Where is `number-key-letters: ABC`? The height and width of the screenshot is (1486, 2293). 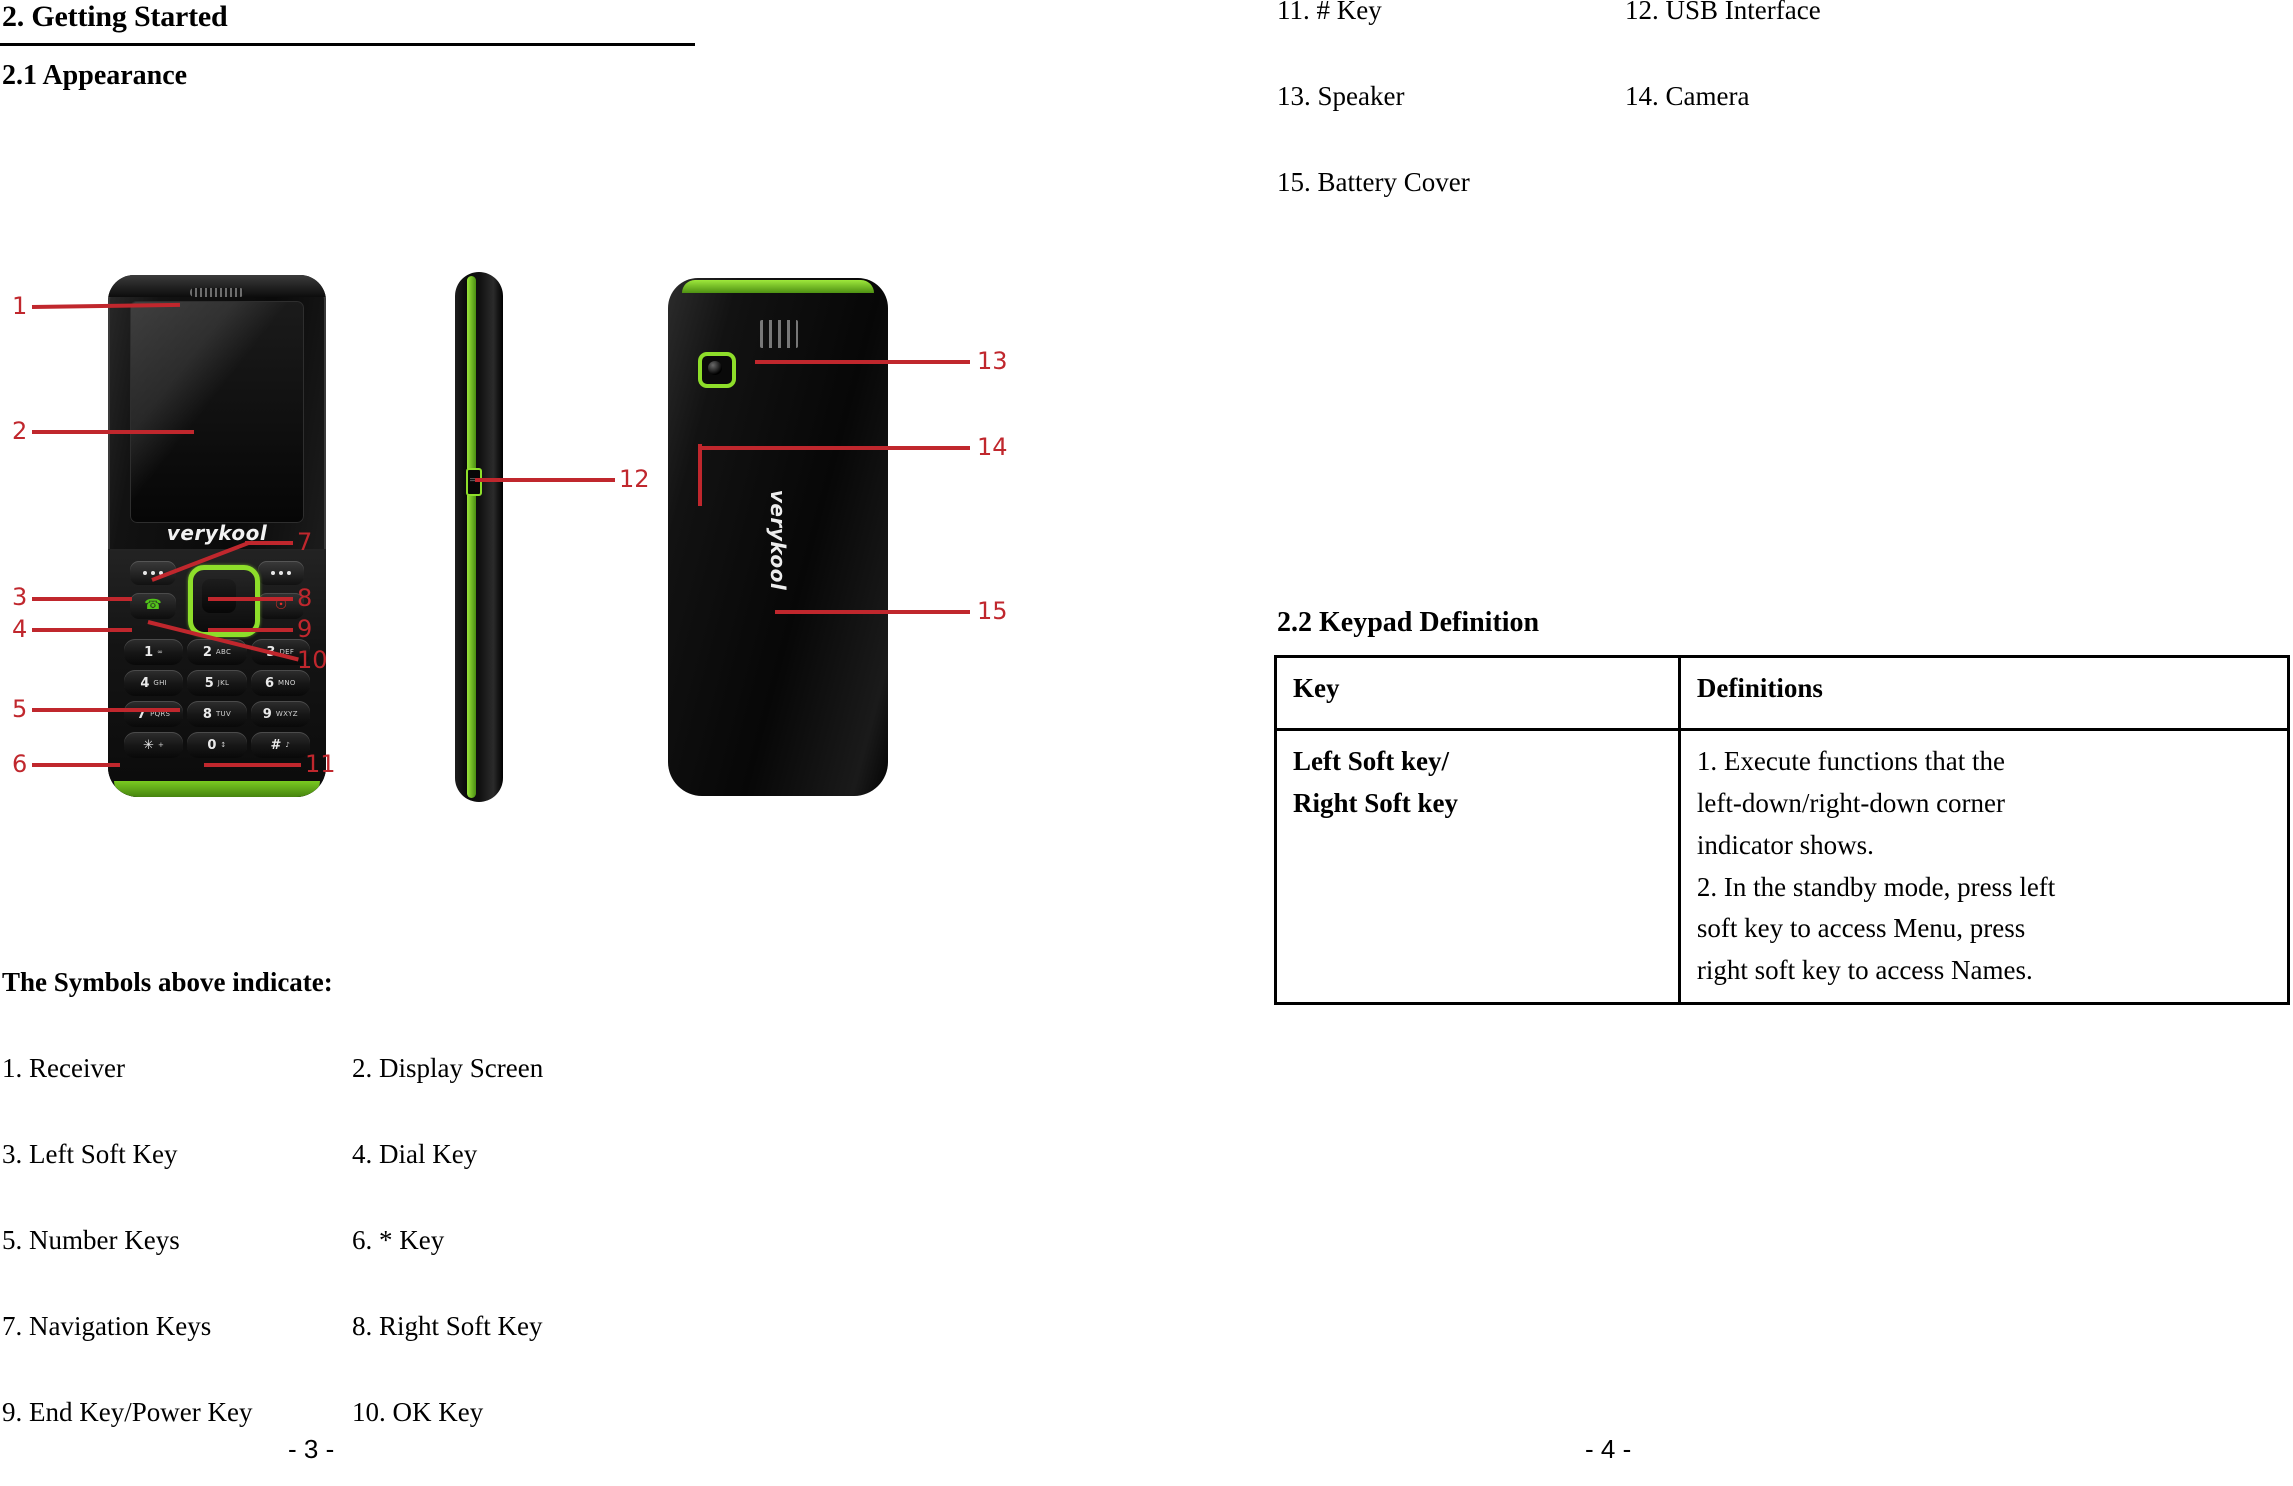 number-key-letters: ABC is located at coordinates (223, 652).